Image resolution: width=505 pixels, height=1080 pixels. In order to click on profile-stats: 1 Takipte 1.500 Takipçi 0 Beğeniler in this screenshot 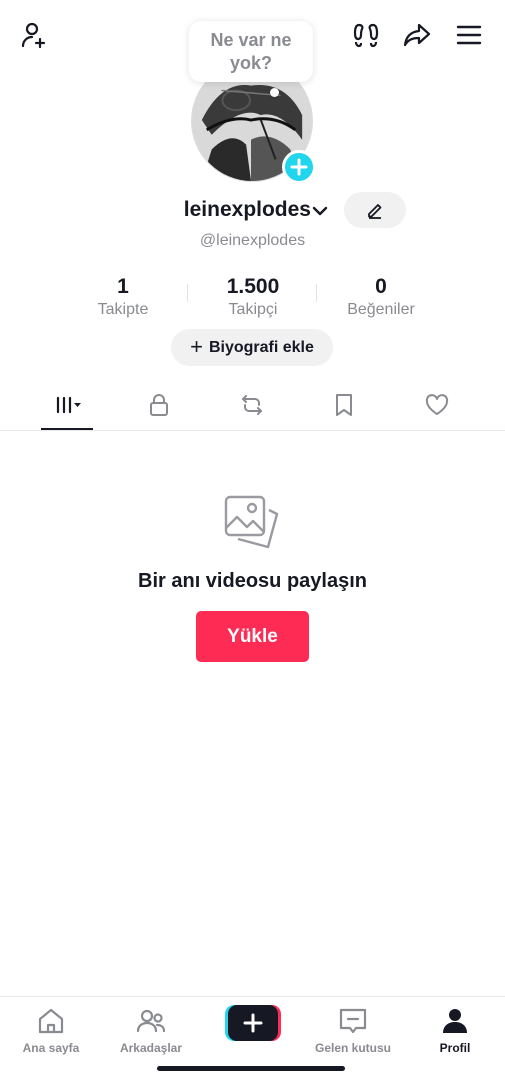, I will do `click(252, 299)`.